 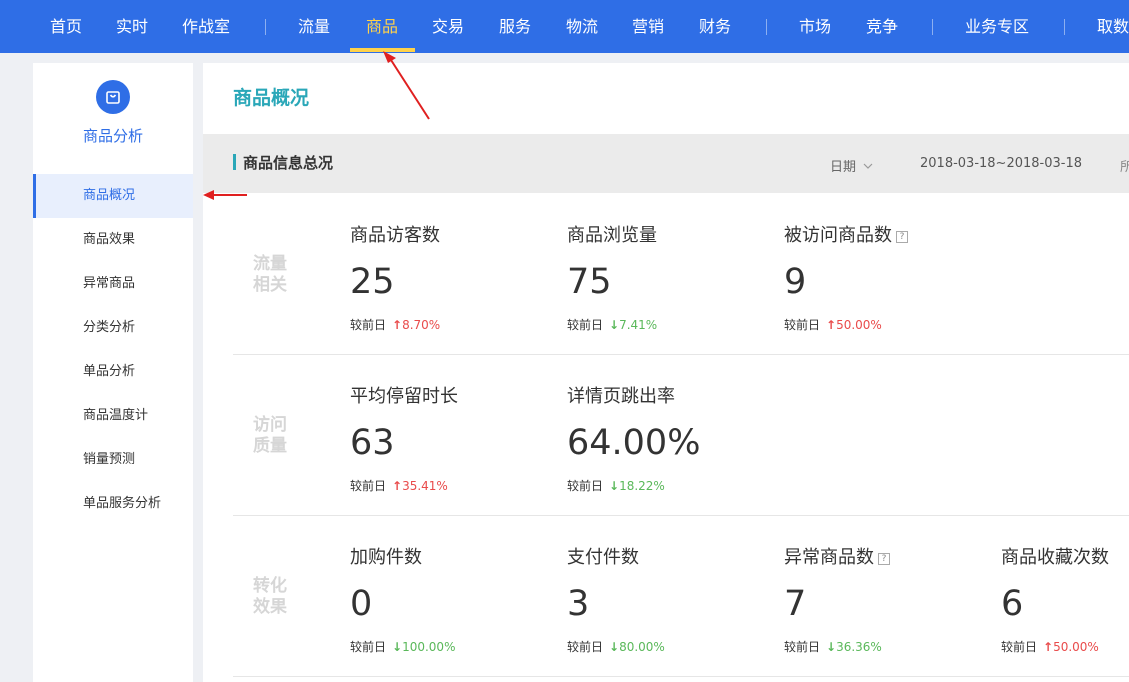 I want to click on change-value: 7.41%, so click(x=638, y=325).